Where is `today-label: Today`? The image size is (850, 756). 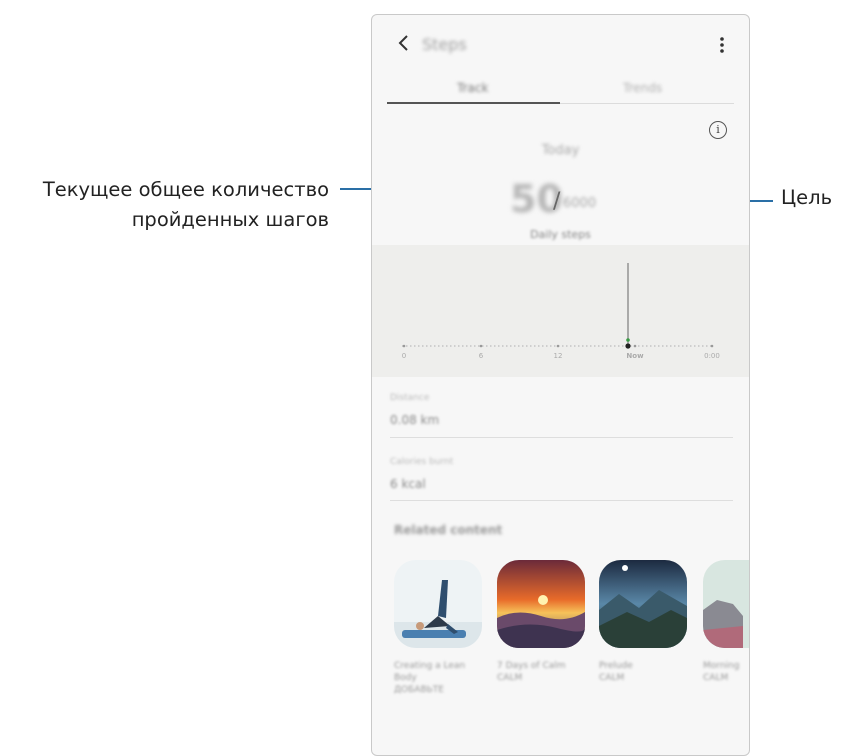
today-label: Today is located at coordinates (560, 150).